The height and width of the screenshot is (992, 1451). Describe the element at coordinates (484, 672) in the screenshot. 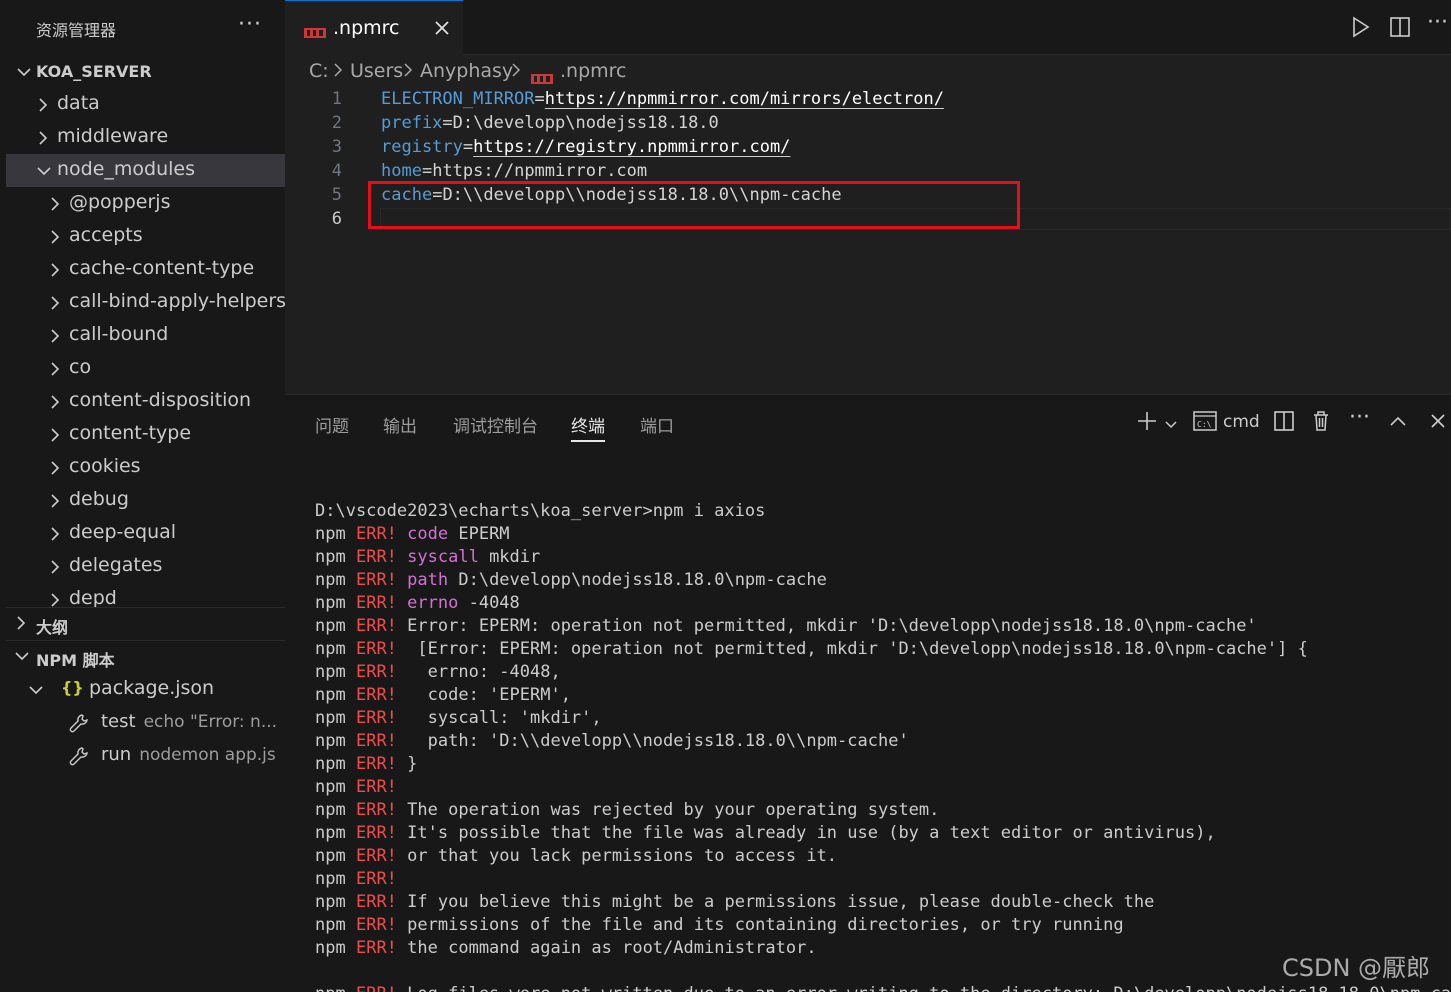

I see `terminal-text: errno: -4048,` at that location.